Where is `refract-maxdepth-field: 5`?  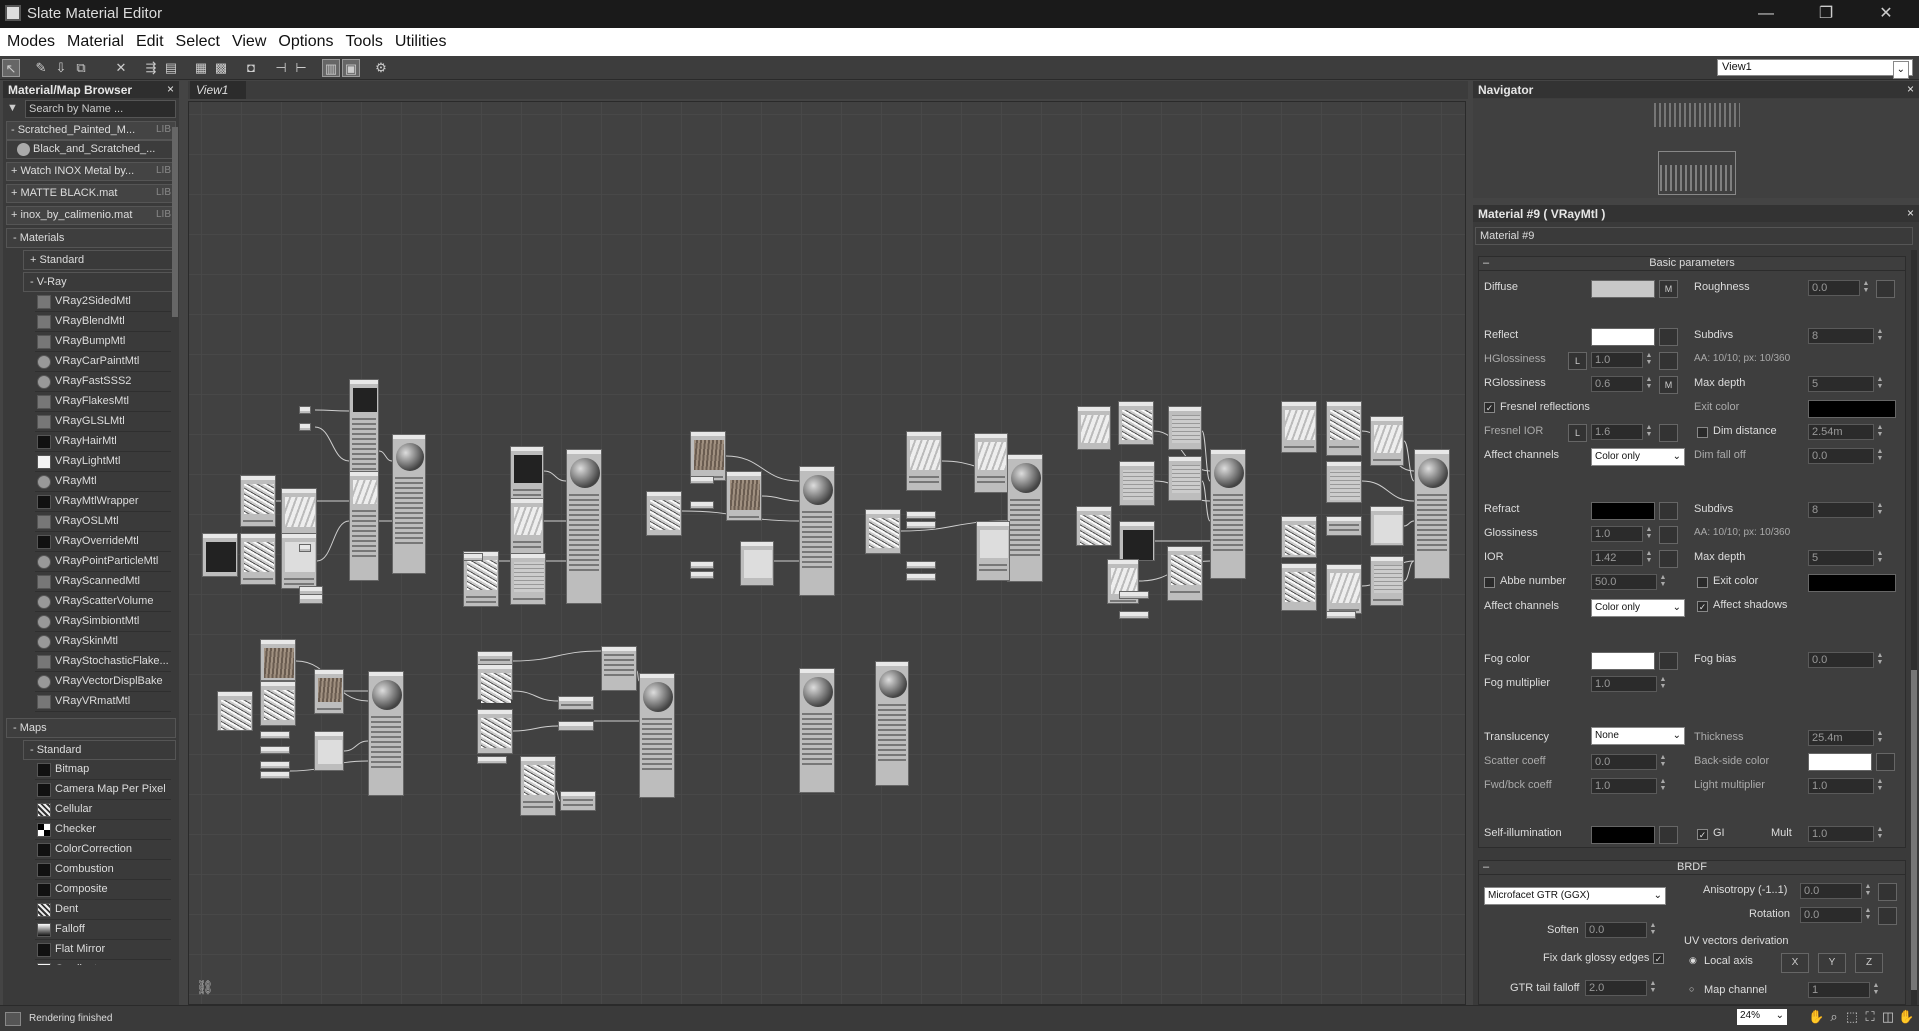 refract-maxdepth-field: 5 is located at coordinates (1841, 558).